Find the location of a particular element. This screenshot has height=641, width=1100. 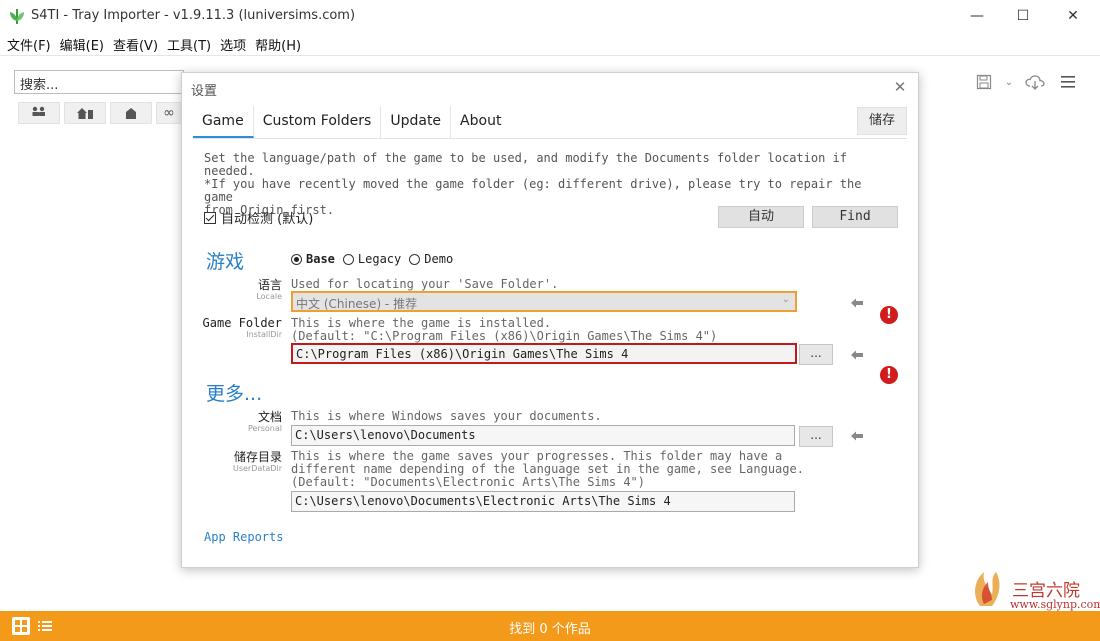

room-icon is located at coordinates (131, 113).